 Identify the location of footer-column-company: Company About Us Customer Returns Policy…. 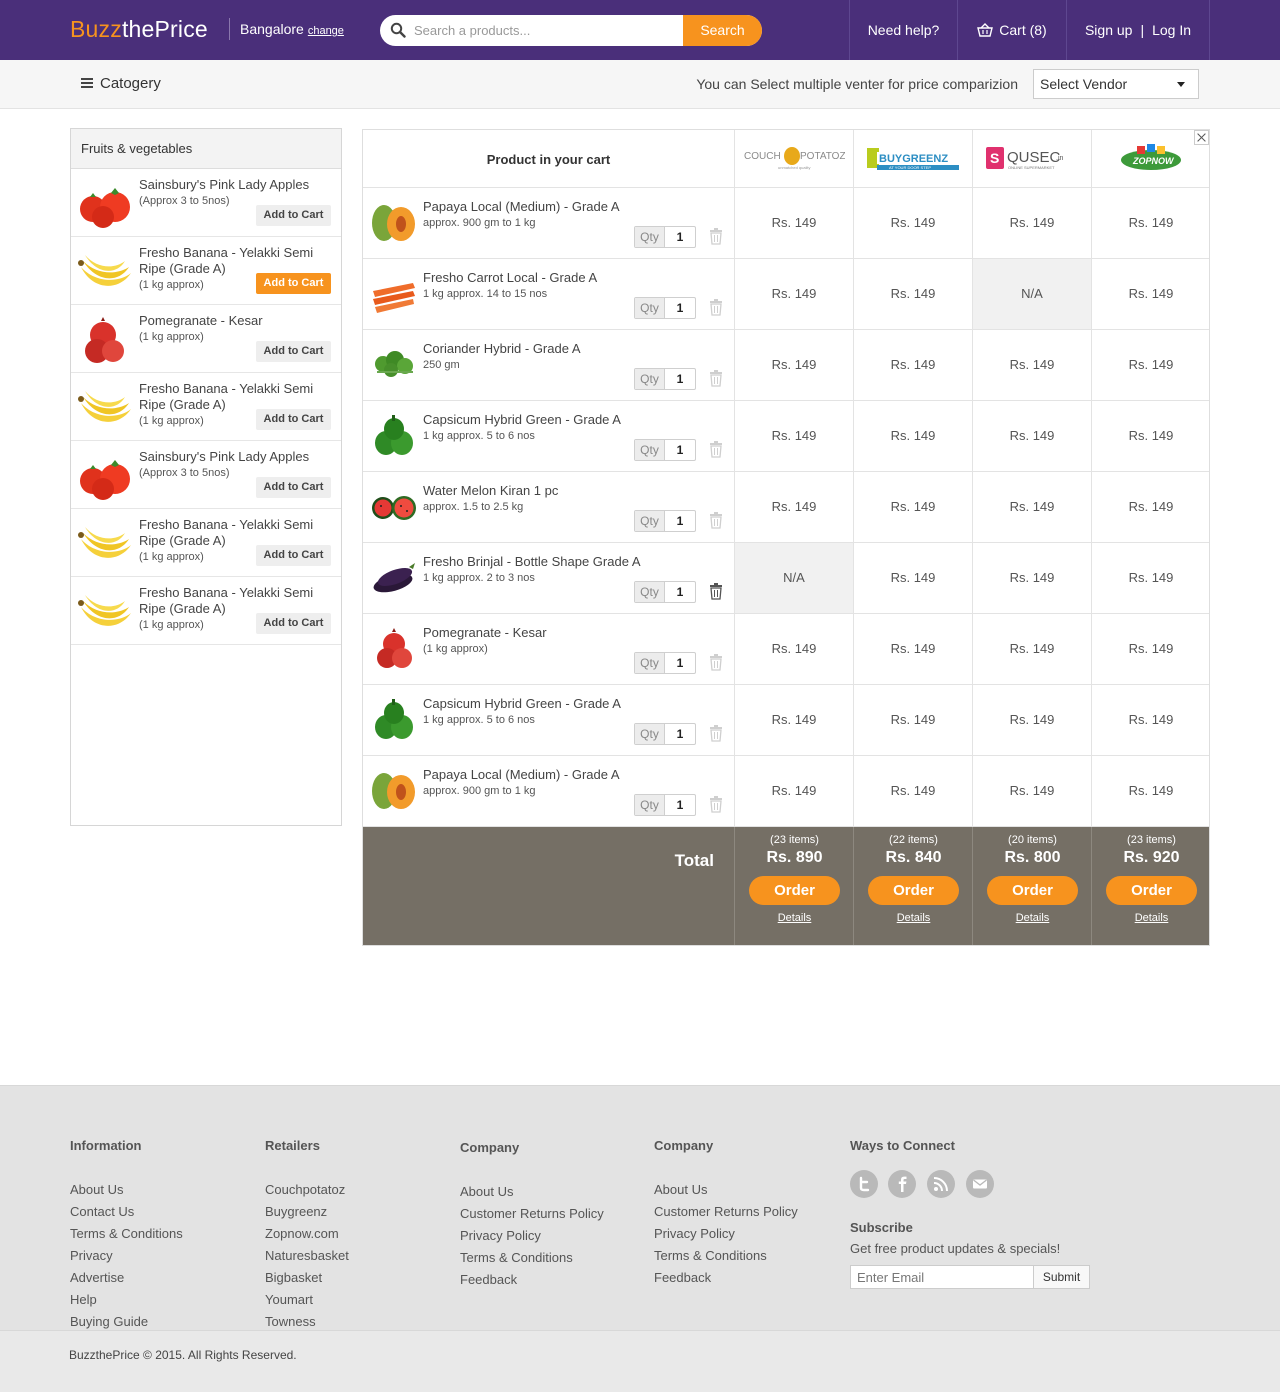
(532, 1215).